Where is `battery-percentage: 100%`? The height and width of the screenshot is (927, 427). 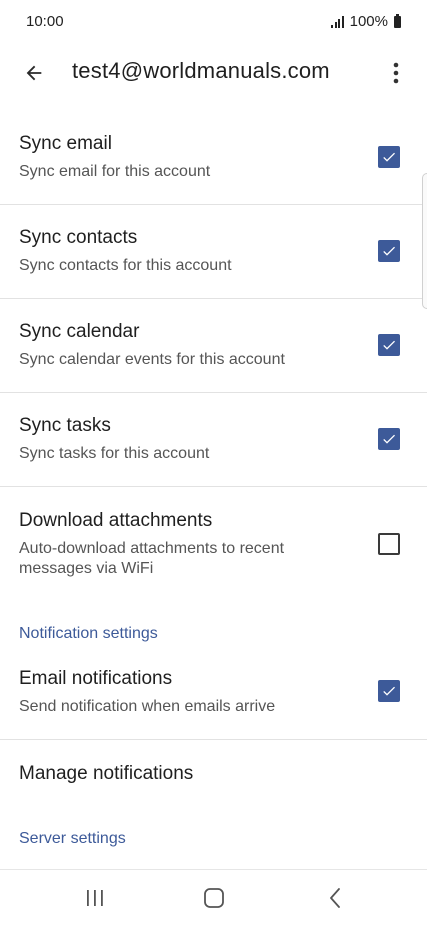 battery-percentage: 100% is located at coordinates (368, 21).